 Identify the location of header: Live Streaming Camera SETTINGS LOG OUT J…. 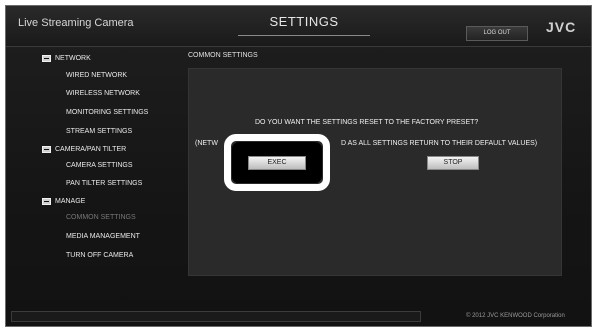
(298, 26).